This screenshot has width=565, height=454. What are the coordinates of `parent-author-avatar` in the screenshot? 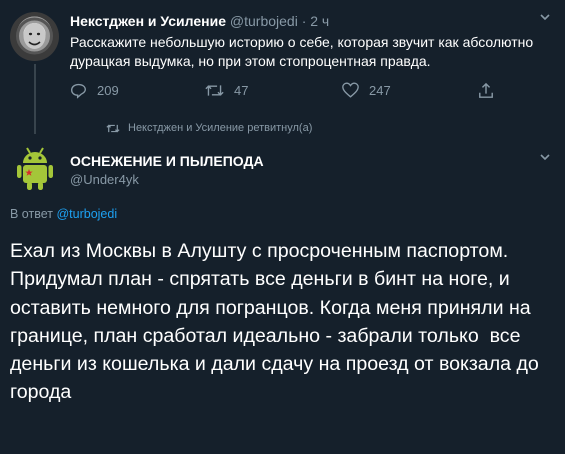 It's located at (34, 36).